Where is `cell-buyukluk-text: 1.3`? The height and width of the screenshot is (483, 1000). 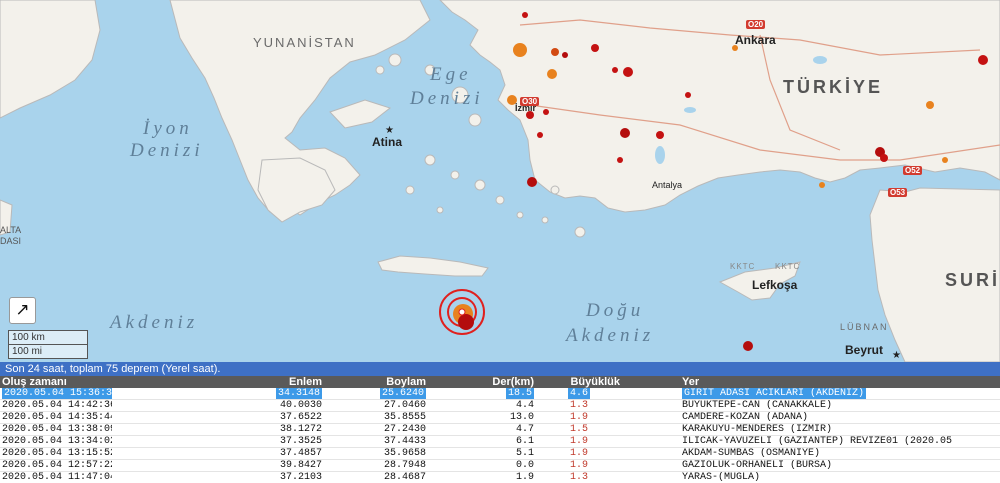 cell-buyukluk-text: 1.3 is located at coordinates (578, 405).